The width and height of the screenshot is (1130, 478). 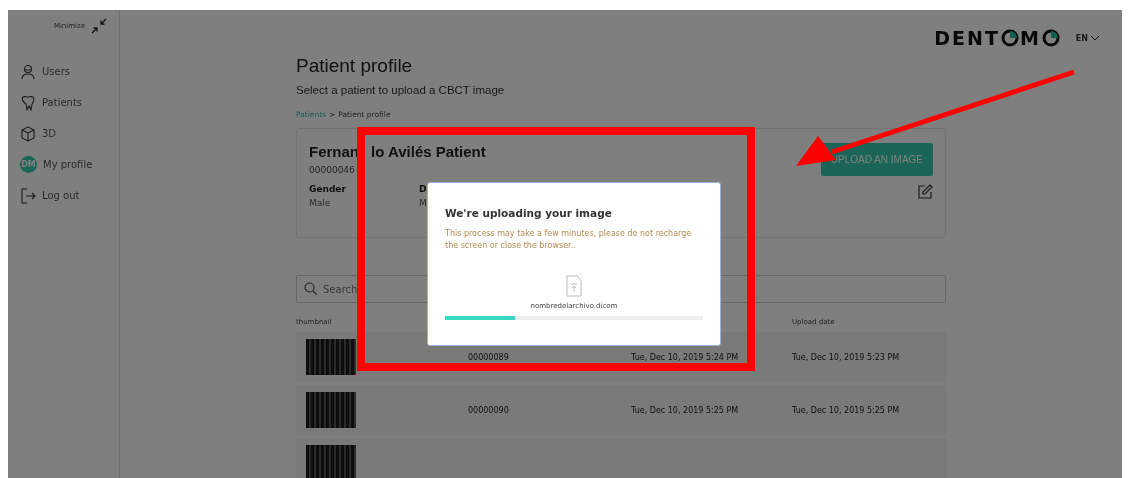 What do you see at coordinates (569, 240) in the screenshot?
I see `dialog-message: This process may take a few minutes, please do not recharge the screen or close the browser..` at bounding box center [569, 240].